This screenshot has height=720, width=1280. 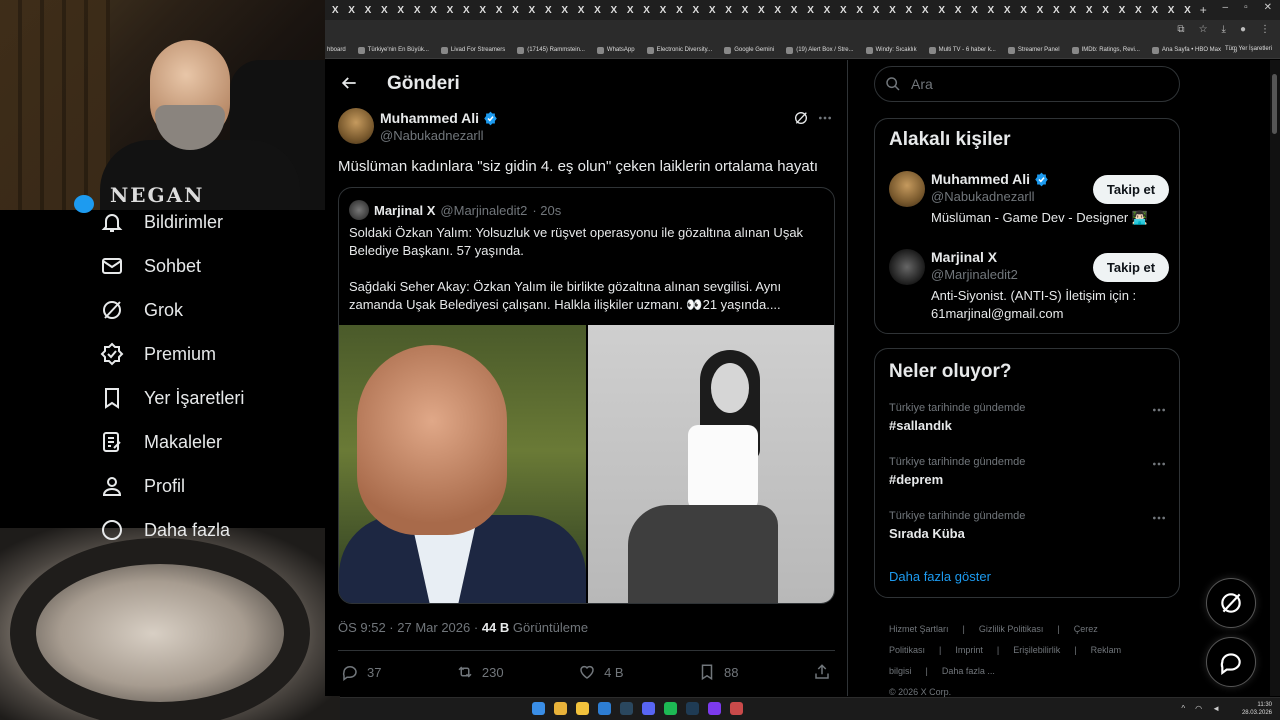 I want to click on trend-item: Türkiye tarihinde gündemde #deprem, so click(x=1028, y=471).